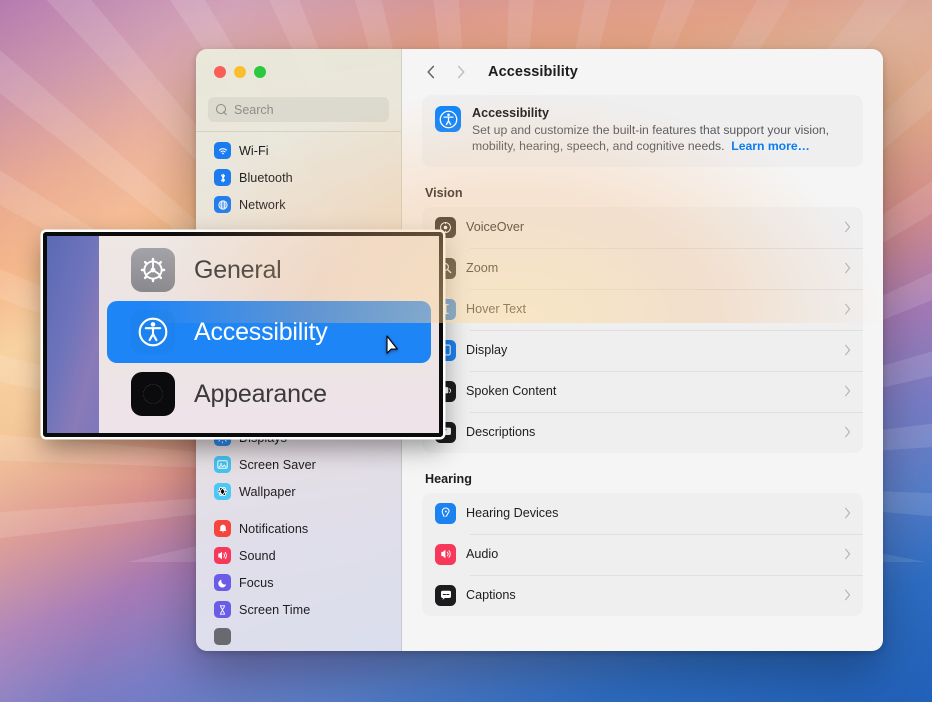 The image size is (932, 702). Describe the element at coordinates (73, 334) in the screenshot. I see `magnified-wallpaper` at that location.